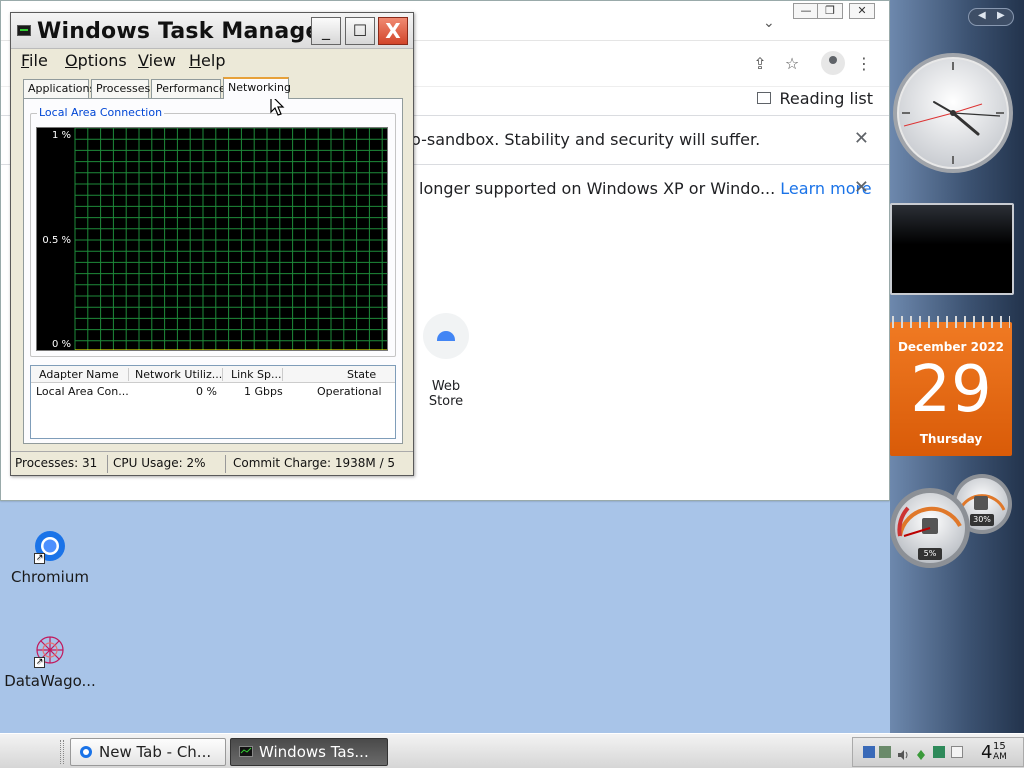 The image size is (1024, 768). Describe the element at coordinates (769, 23) in the screenshot. I see `tab-search-dropdown: ⌄` at that location.